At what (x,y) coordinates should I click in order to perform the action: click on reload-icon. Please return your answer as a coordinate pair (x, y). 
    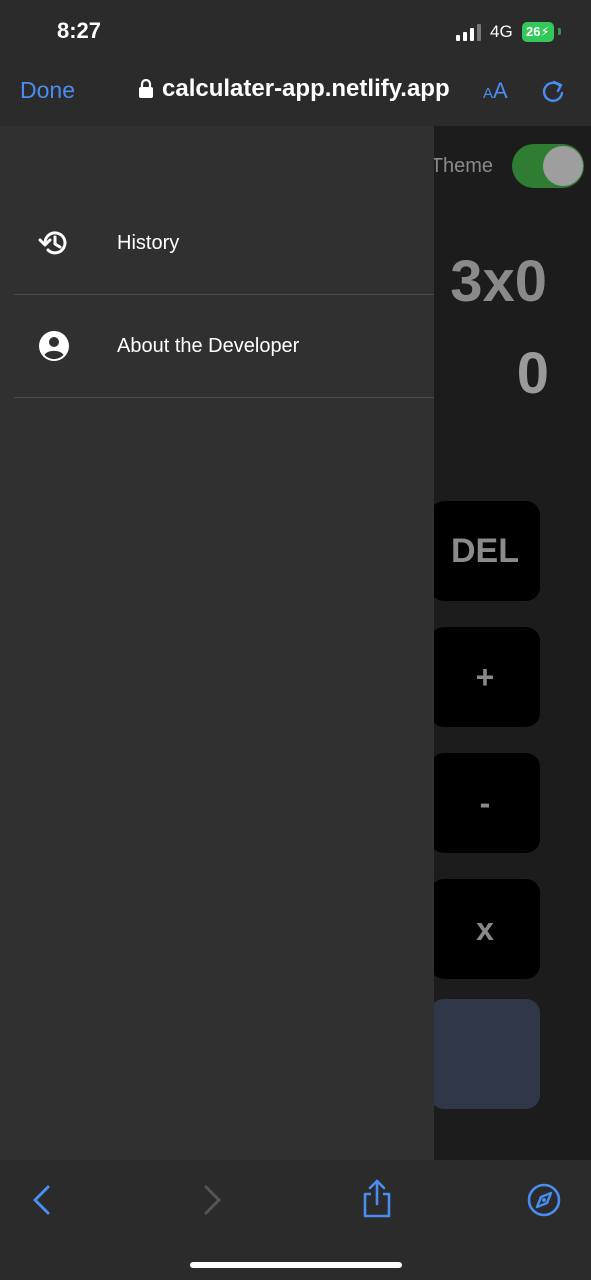
    Looking at the image, I should click on (553, 91).